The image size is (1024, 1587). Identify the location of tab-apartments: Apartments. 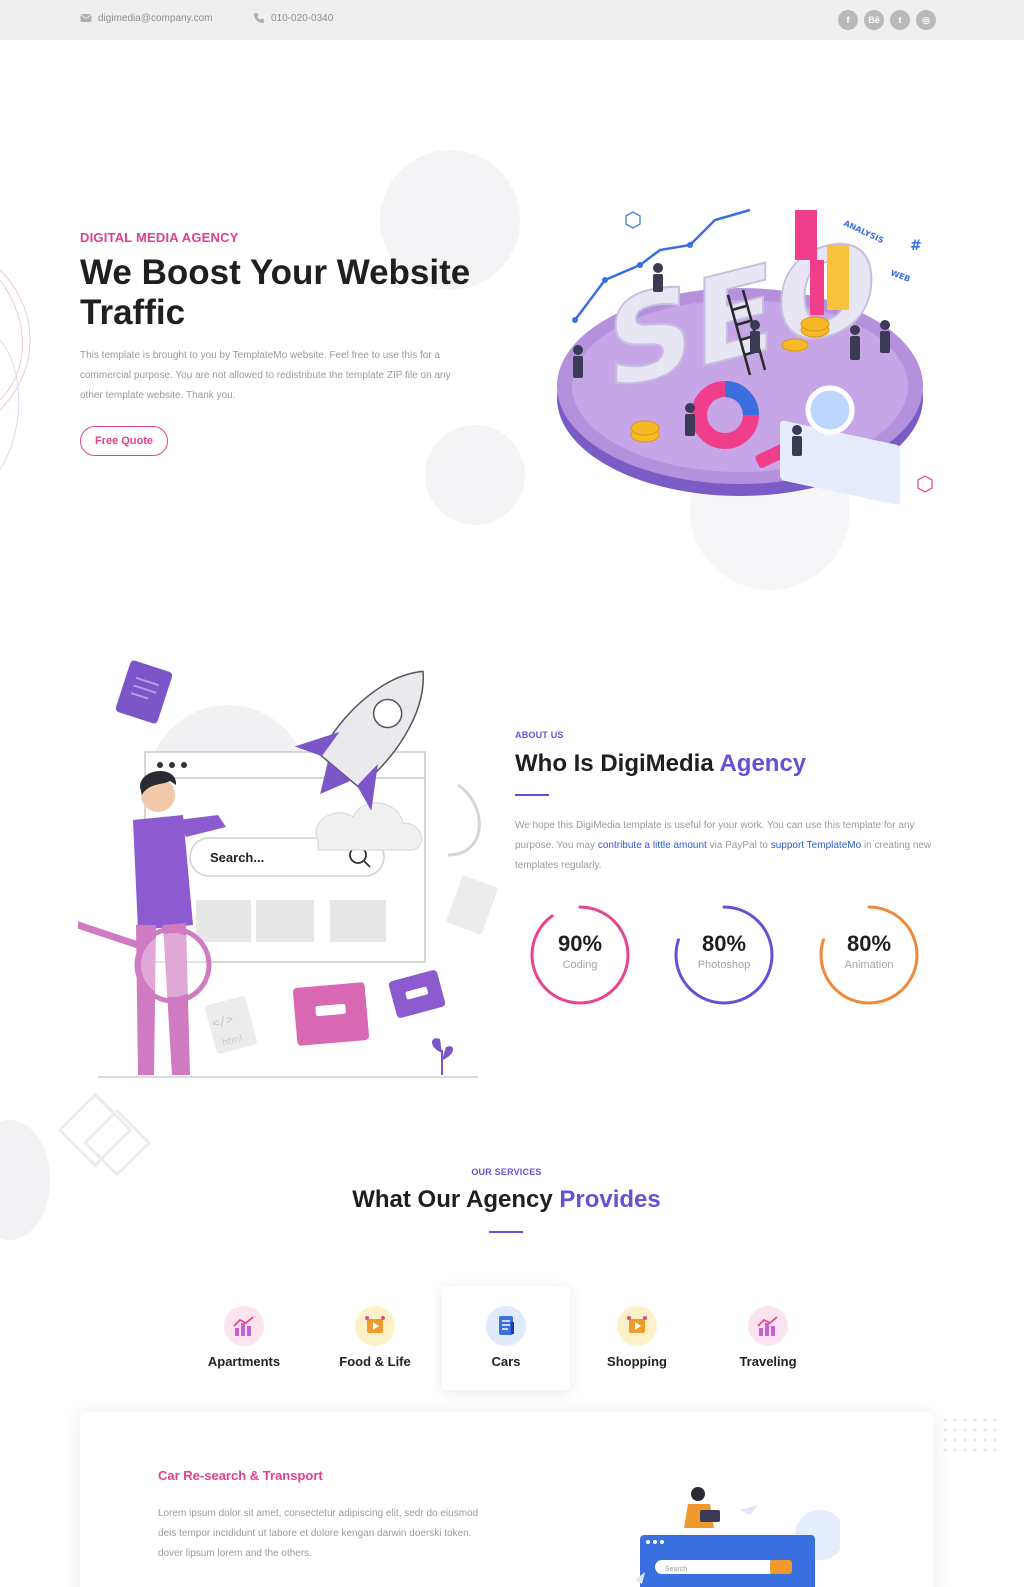
(244, 1338).